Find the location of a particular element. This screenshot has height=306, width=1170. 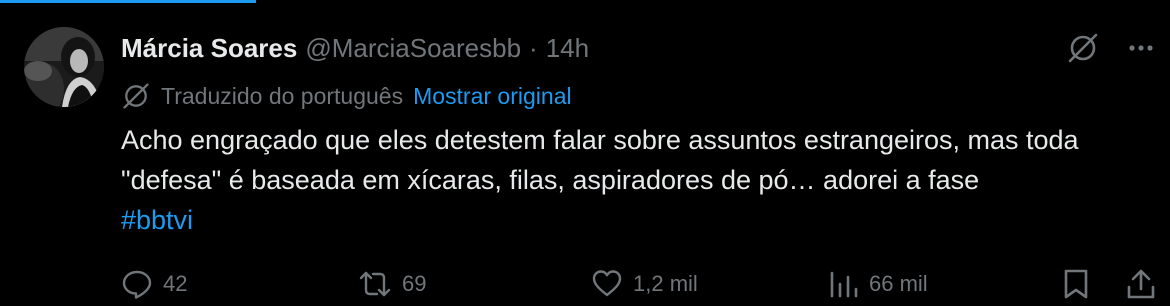

retweet-icon is located at coordinates (375, 284).